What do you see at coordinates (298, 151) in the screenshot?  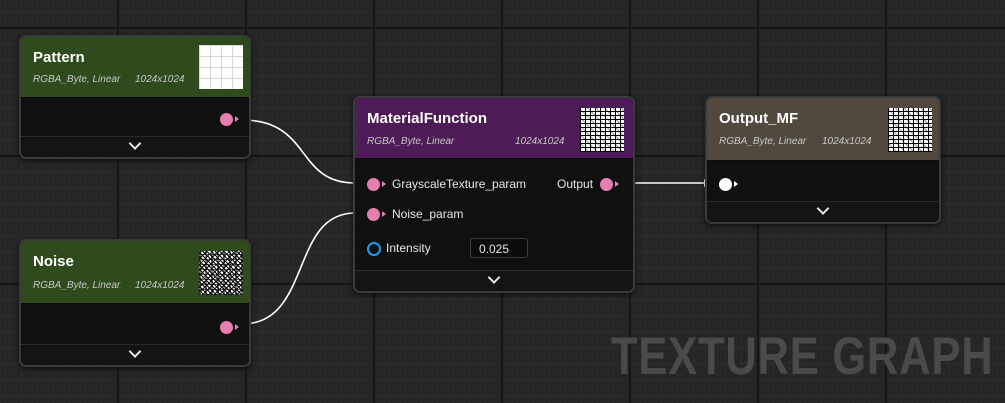 I see `wire-pattern-to-material-function` at bounding box center [298, 151].